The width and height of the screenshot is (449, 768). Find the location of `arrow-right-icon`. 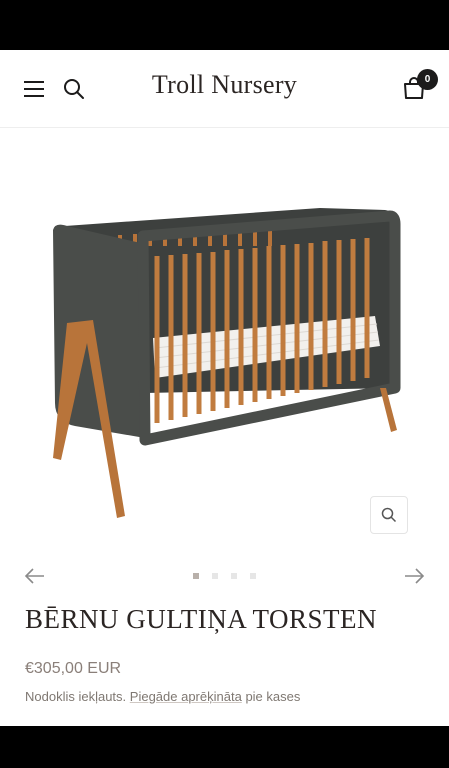

arrow-right-icon is located at coordinates (414, 576).